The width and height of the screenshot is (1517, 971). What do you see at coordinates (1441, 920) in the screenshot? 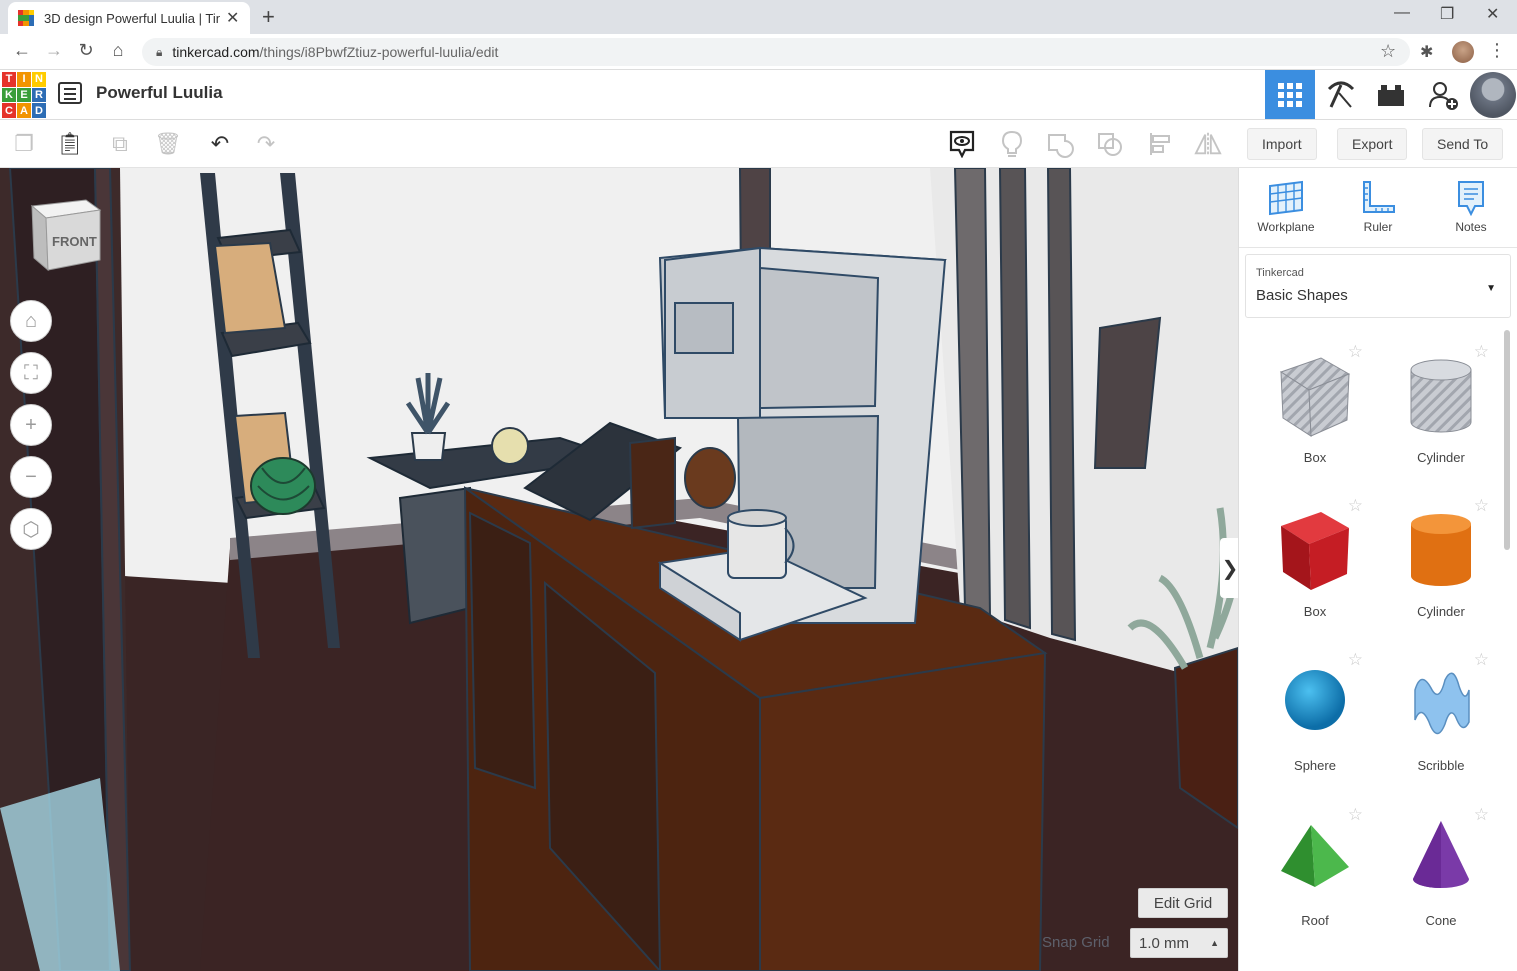
I see `shape-label: Cone` at bounding box center [1441, 920].